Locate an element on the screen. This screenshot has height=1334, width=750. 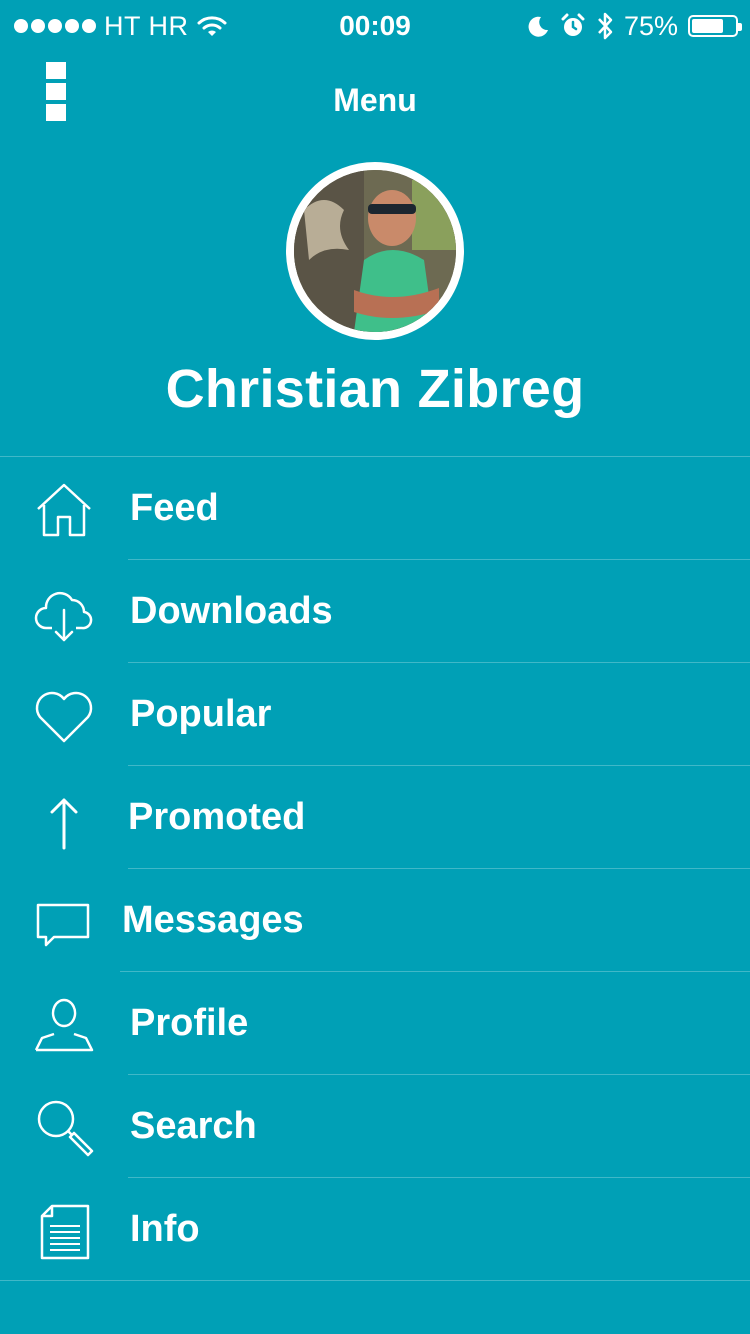
cloud-download-icon is located at coordinates (63, 616).